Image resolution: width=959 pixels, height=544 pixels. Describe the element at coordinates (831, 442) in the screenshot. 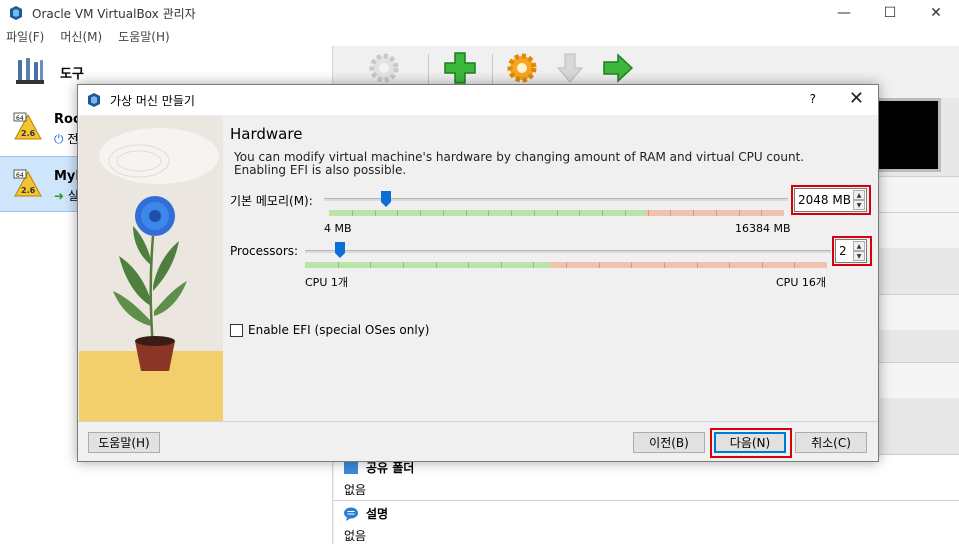

I see `cancel-button: 취소(C)` at that location.